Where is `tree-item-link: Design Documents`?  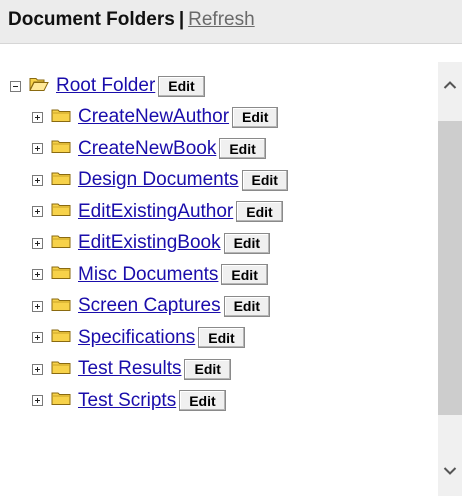 tree-item-link: Design Documents is located at coordinates (158, 180).